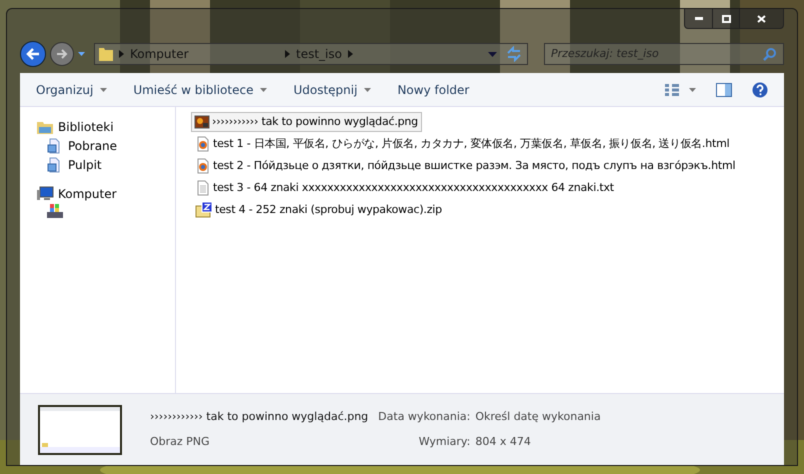 This screenshot has height=474, width=804. What do you see at coordinates (311, 54) in the screenshot?
I see `address-bar: Komputer test_iso` at bounding box center [311, 54].